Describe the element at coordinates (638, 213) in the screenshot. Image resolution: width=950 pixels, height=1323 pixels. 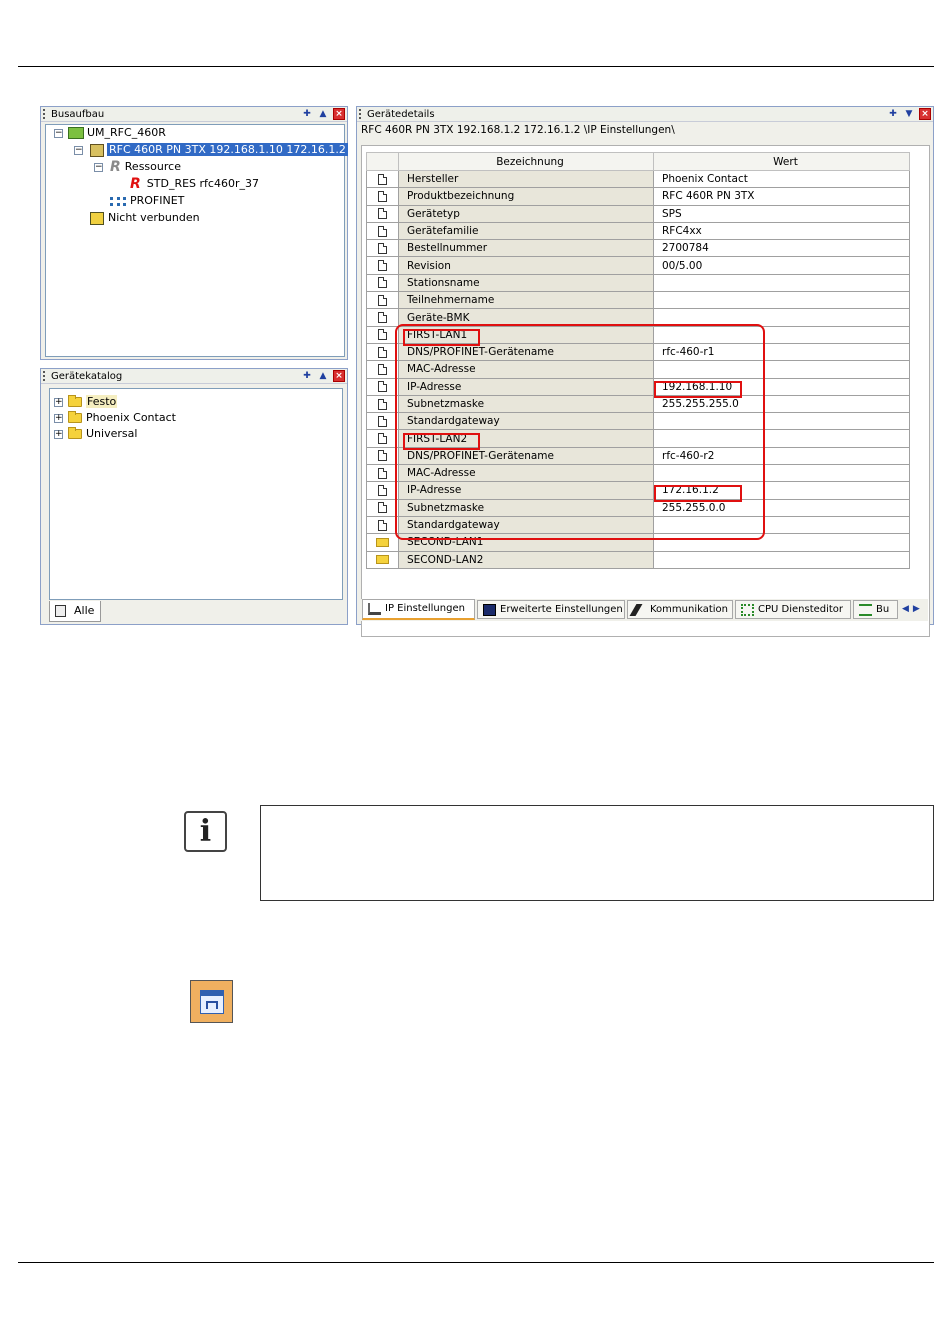
I see `property-row: Gerätetyp SPS` at that location.